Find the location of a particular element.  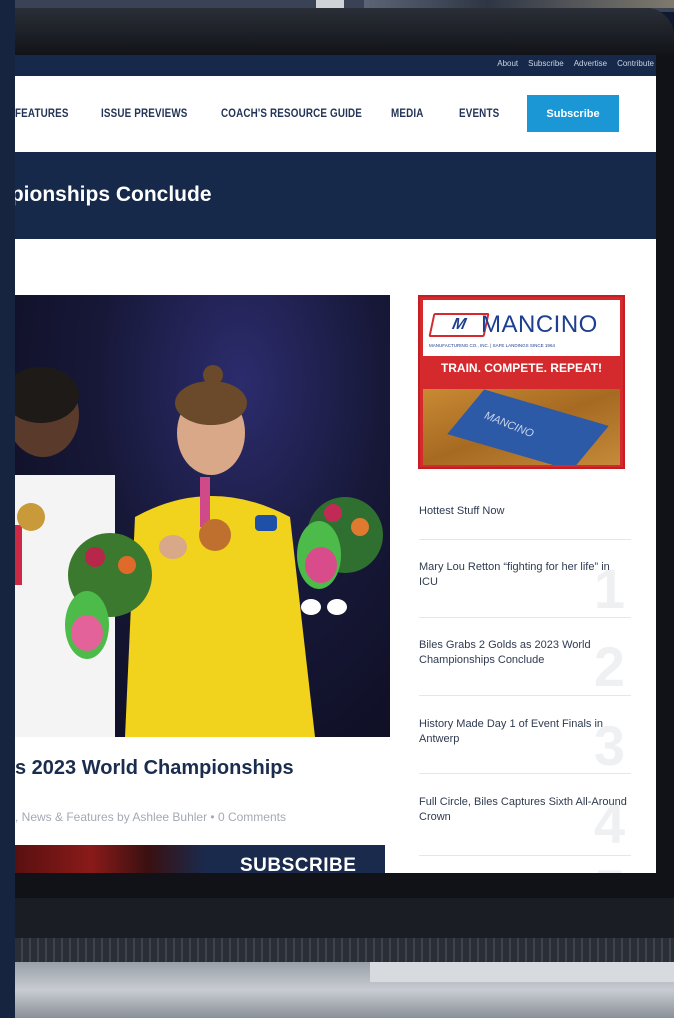

utility-links: About Subscribe Advertise Contribute is located at coordinates (575, 63).